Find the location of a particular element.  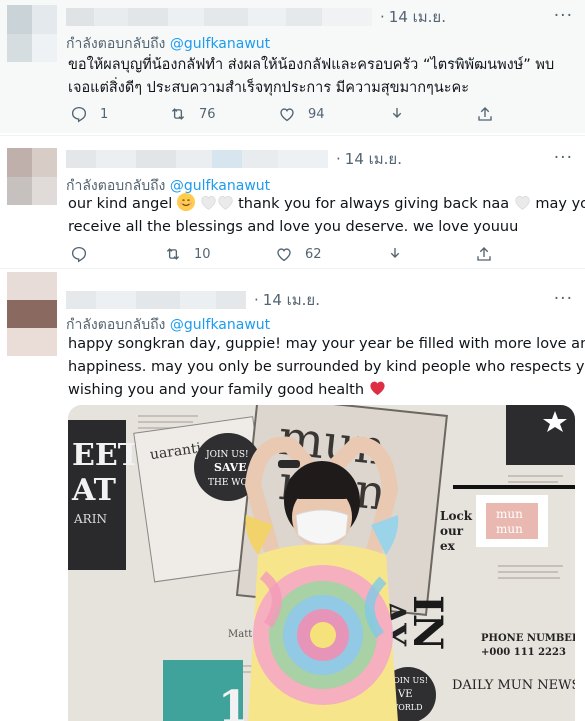

retweet-count: 76 is located at coordinates (207, 114).